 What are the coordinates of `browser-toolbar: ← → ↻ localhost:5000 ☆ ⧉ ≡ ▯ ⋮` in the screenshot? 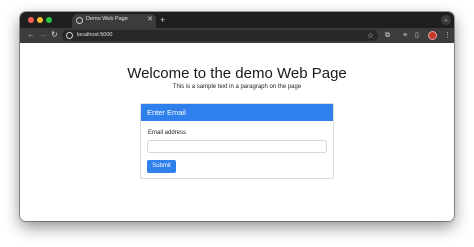 It's located at (237, 35).